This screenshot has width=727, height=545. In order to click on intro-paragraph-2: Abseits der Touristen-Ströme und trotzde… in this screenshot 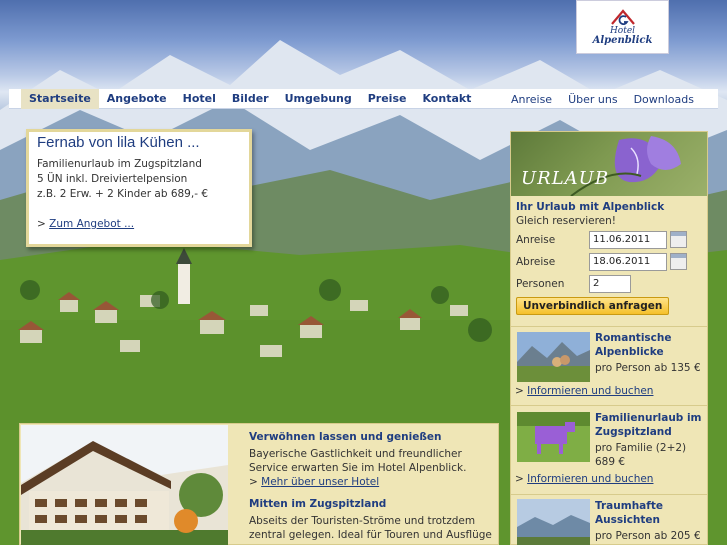, I will do `click(370, 528)`.